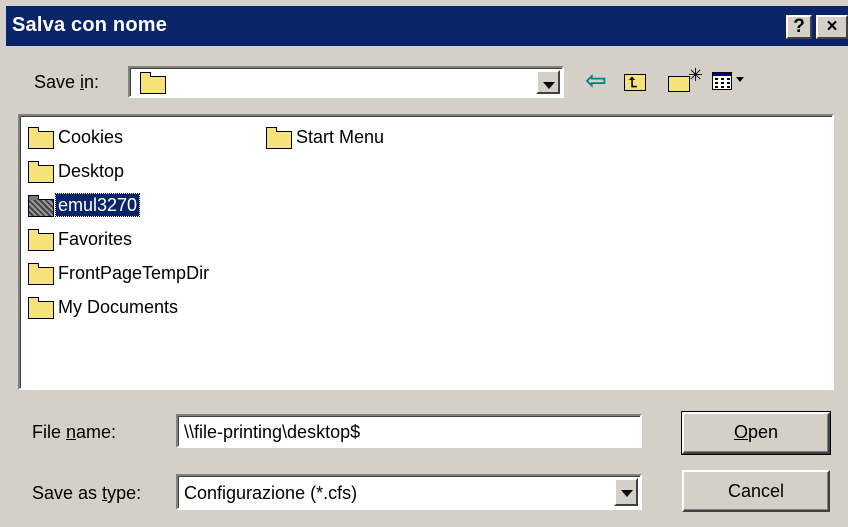 The image size is (848, 527). What do you see at coordinates (832, 27) in the screenshot?
I see `close-button: ×` at bounding box center [832, 27].